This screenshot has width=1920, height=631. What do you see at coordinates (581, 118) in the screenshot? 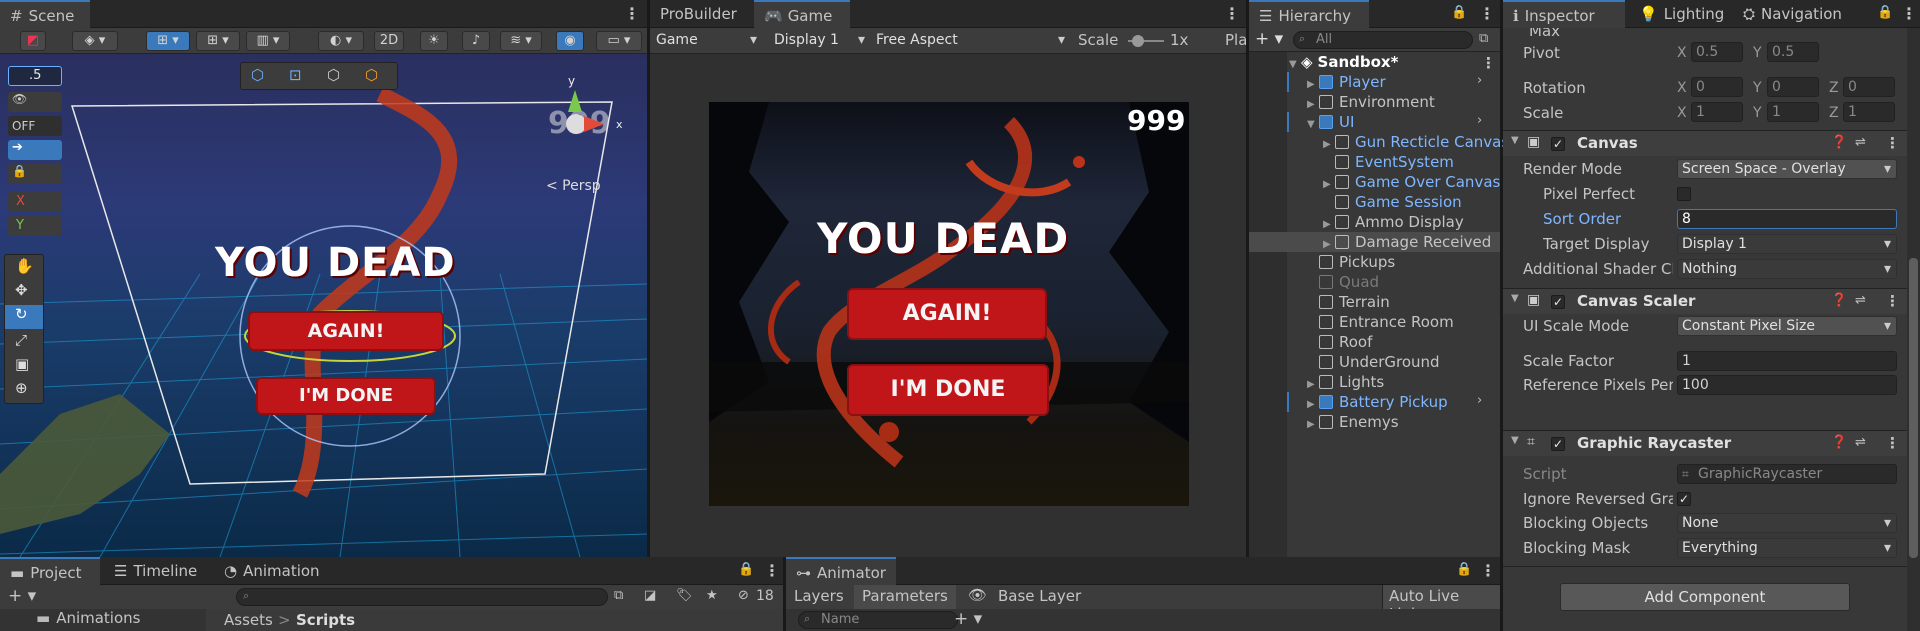
I see `orientation-gizmo` at bounding box center [581, 118].